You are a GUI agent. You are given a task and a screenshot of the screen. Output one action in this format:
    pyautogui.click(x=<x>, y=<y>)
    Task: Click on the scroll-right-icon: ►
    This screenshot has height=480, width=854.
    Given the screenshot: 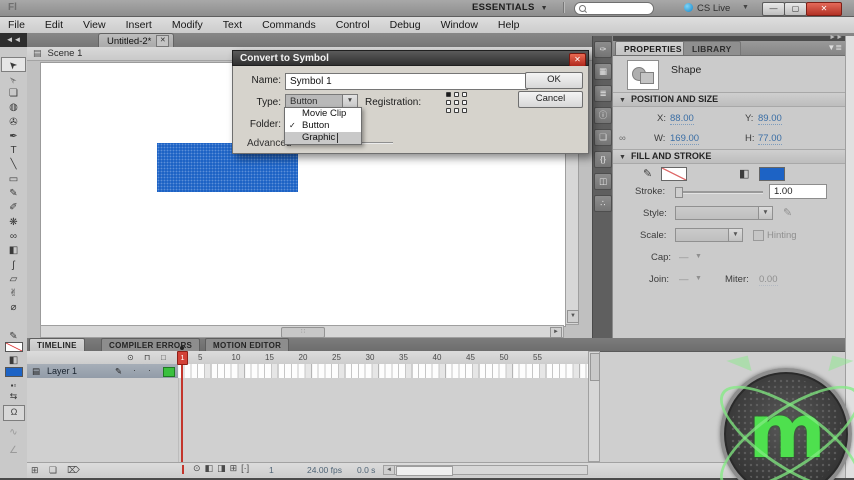 What is the action you would take?
    pyautogui.click(x=556, y=332)
    